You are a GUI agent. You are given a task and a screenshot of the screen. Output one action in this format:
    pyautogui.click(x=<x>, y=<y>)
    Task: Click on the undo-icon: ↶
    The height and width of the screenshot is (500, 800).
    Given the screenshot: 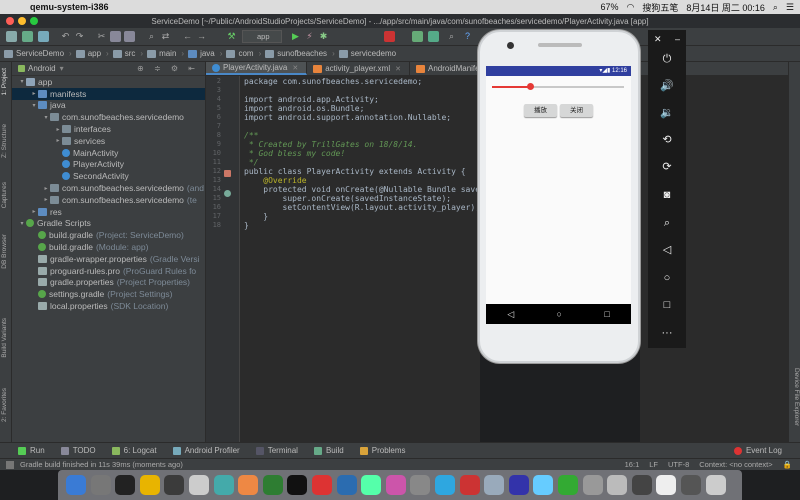 What is the action you would take?
    pyautogui.click(x=65, y=36)
    